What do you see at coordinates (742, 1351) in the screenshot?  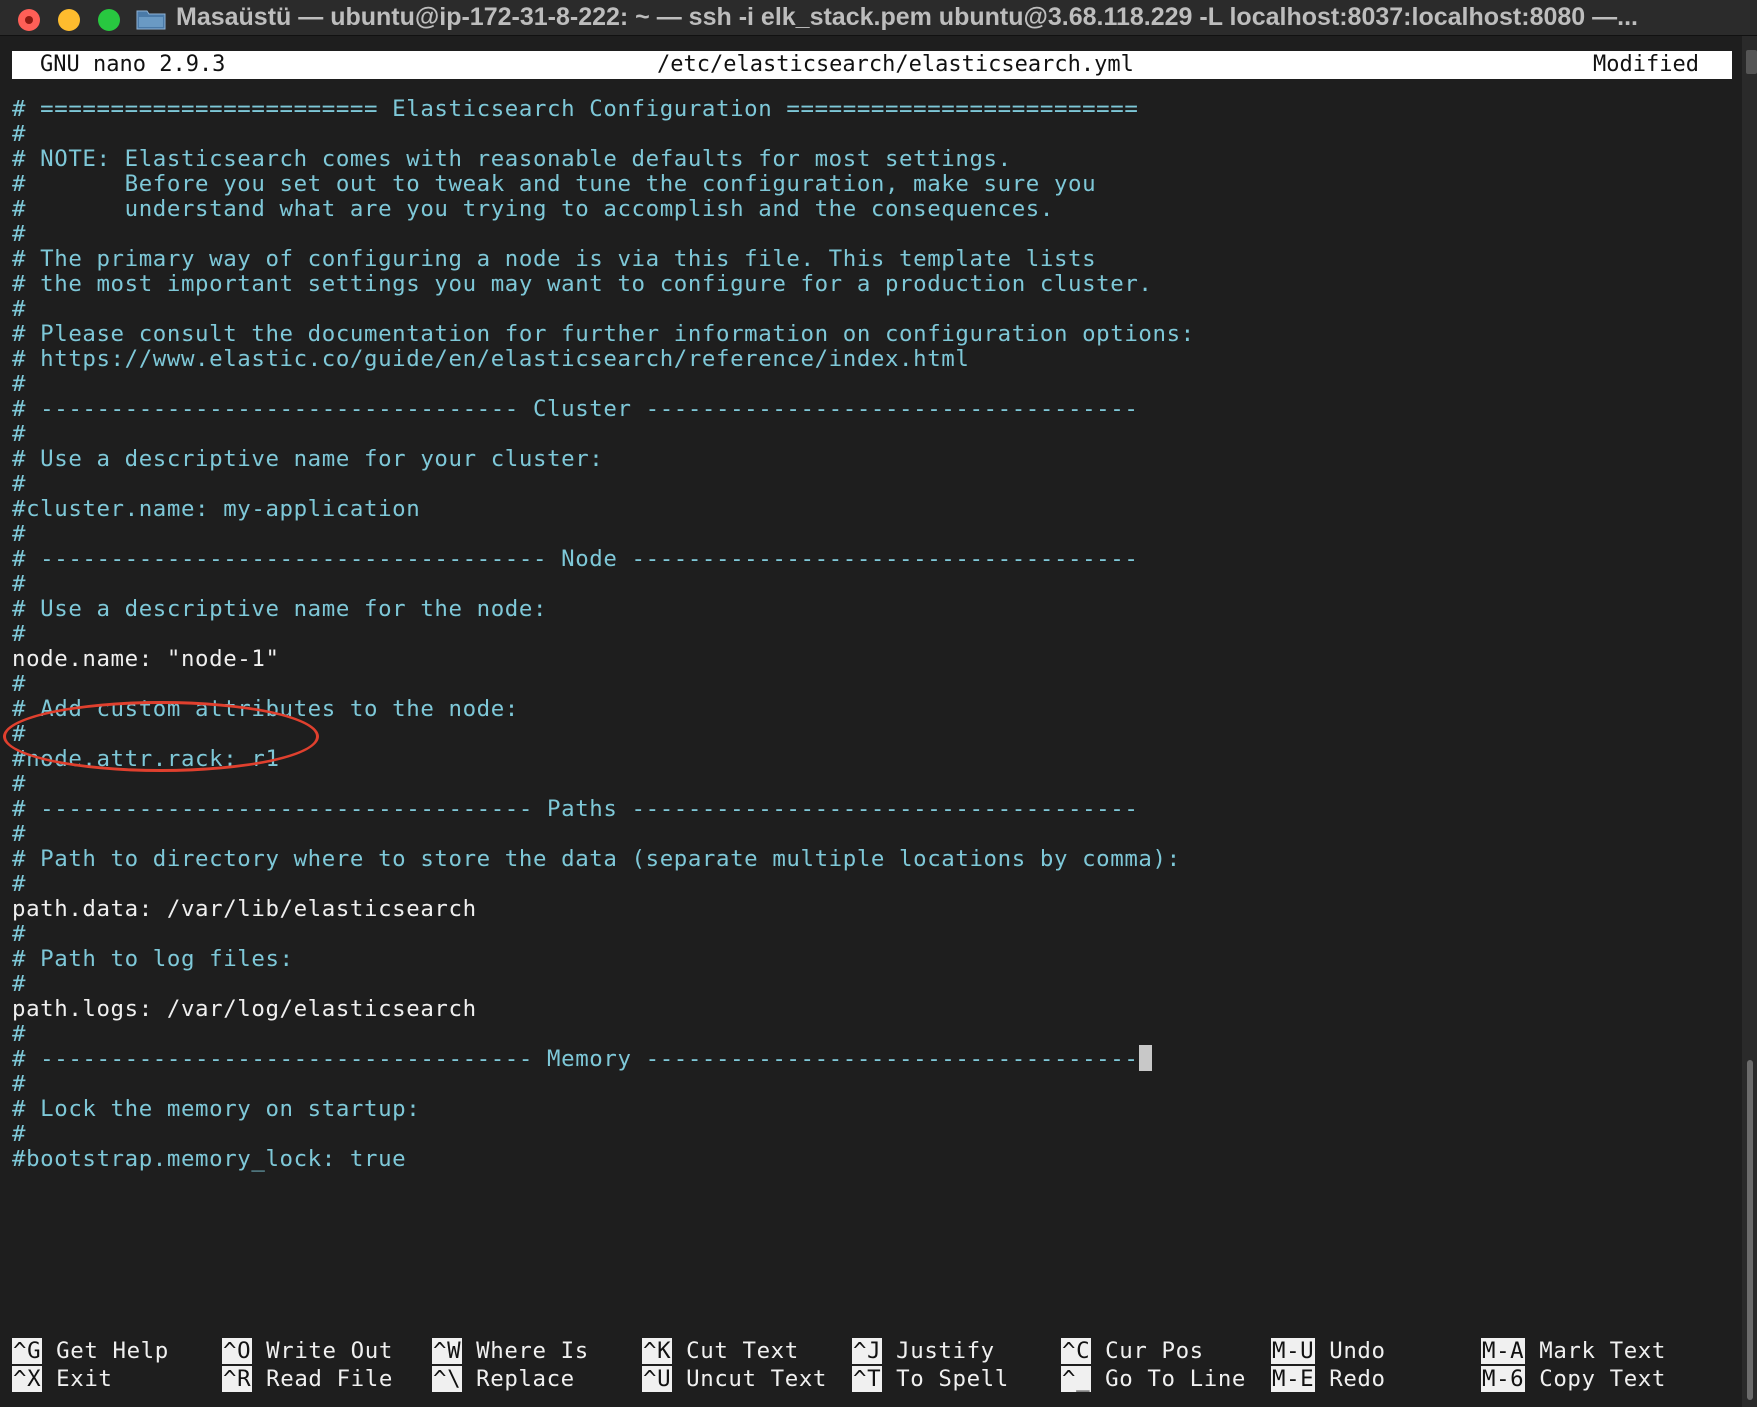 I see `shortcut-label: Cut Text` at bounding box center [742, 1351].